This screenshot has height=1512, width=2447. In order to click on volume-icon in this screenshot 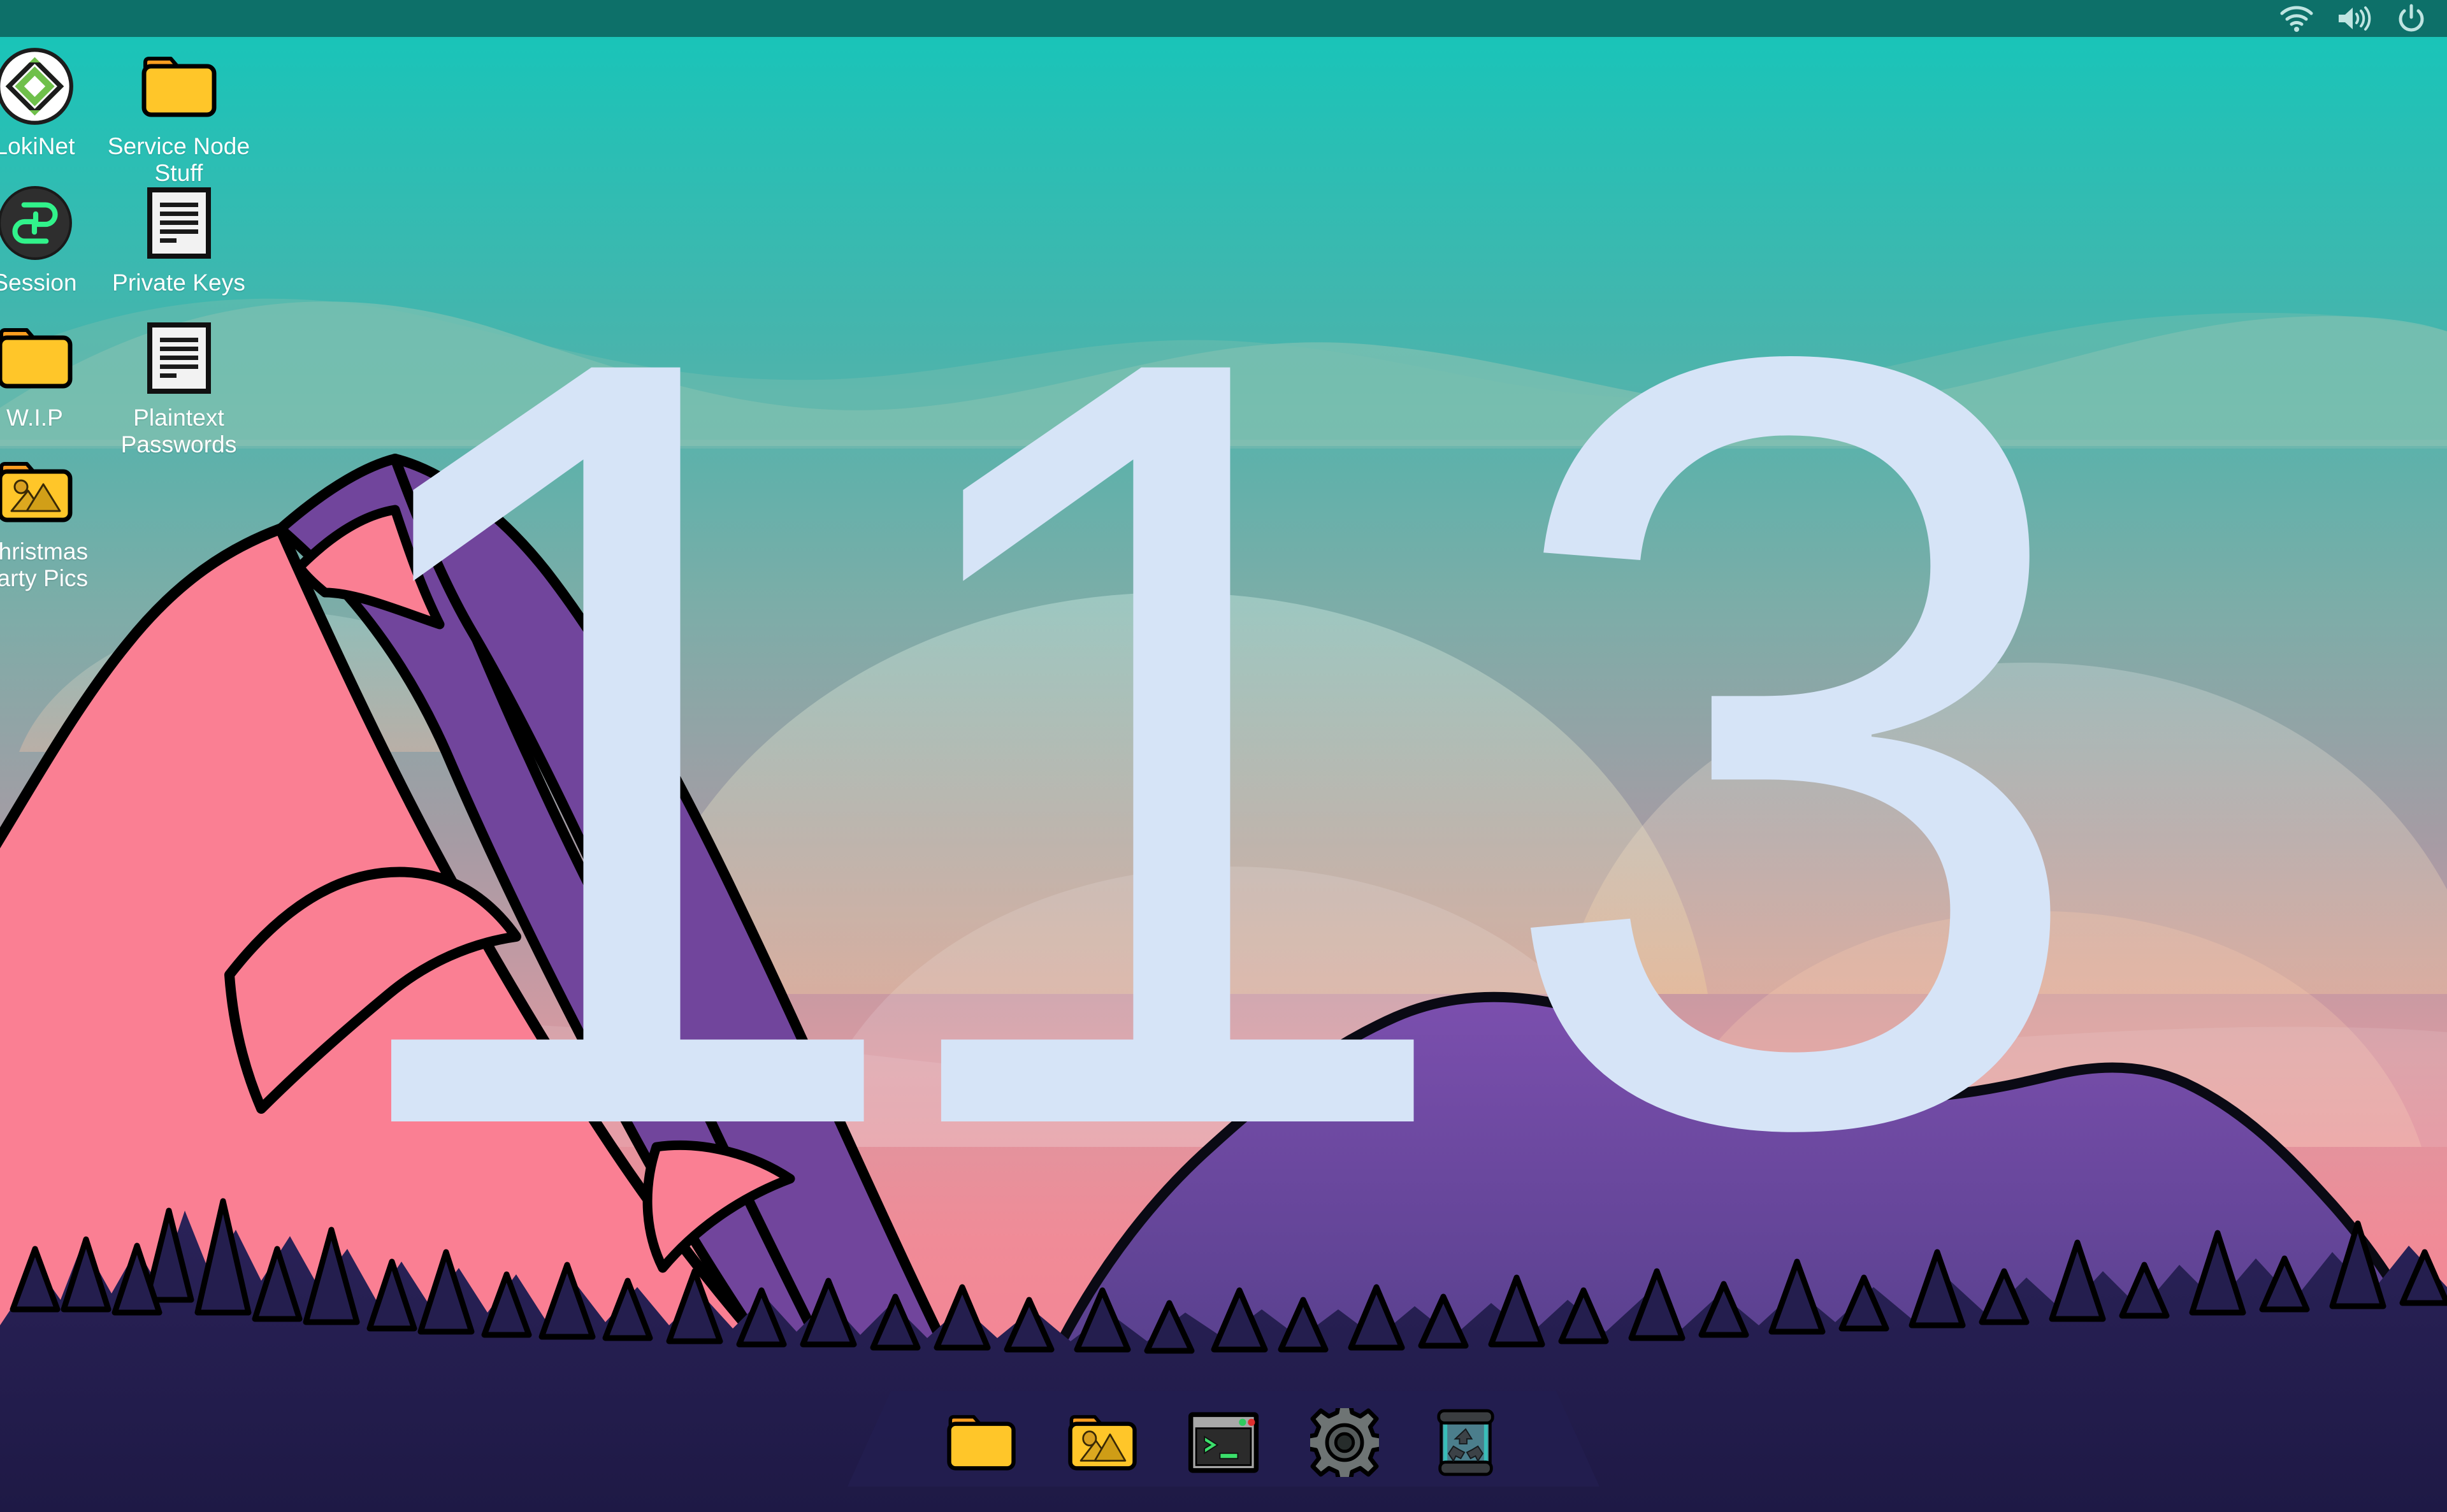, I will do `click(2354, 18)`.